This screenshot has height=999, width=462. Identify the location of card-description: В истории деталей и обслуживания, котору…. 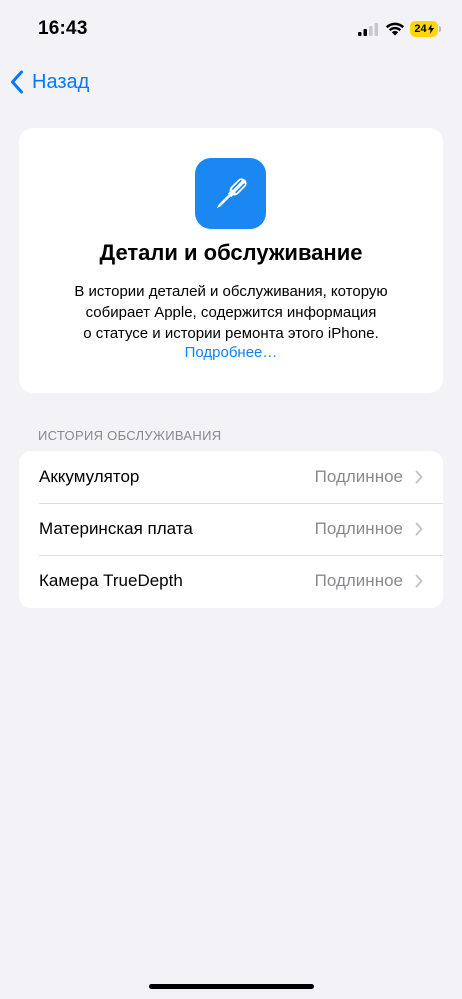
(231, 312).